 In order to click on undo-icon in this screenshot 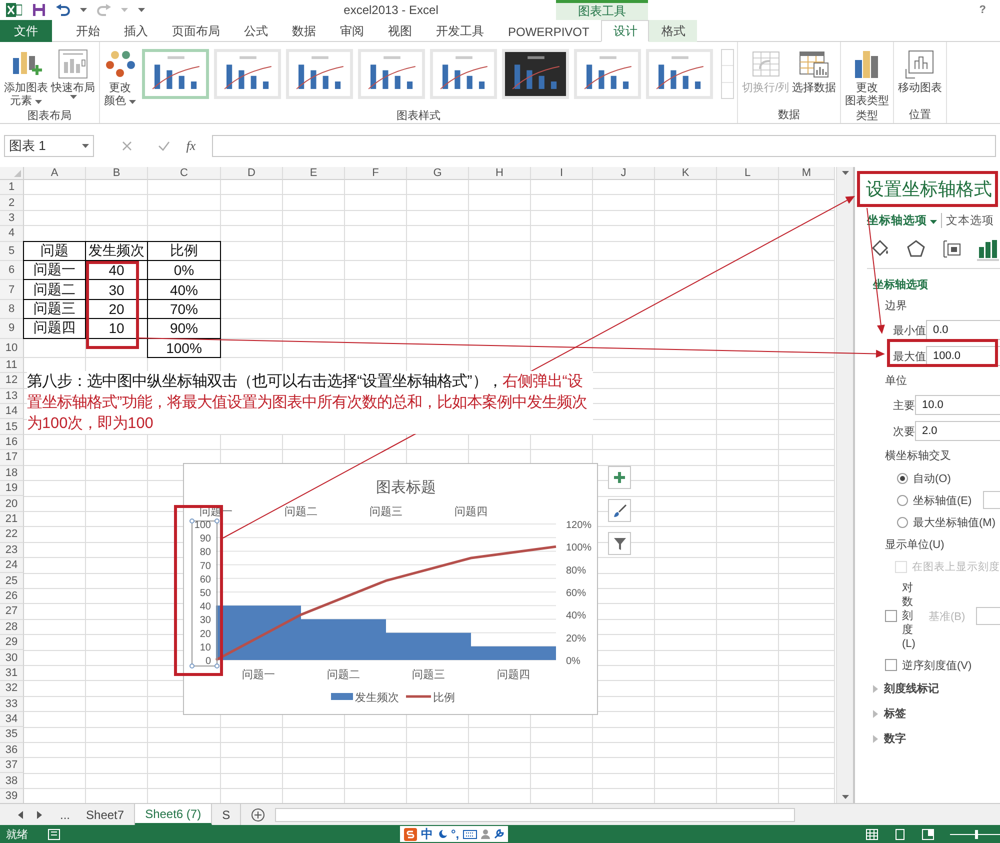, I will do `click(63, 10)`.